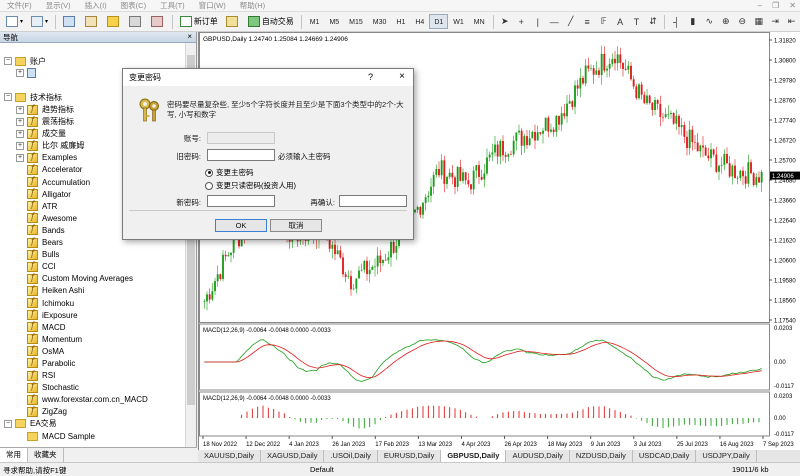  What do you see at coordinates (400, 21) in the screenshot?
I see `timeframe-h1: H1` at bounding box center [400, 21].